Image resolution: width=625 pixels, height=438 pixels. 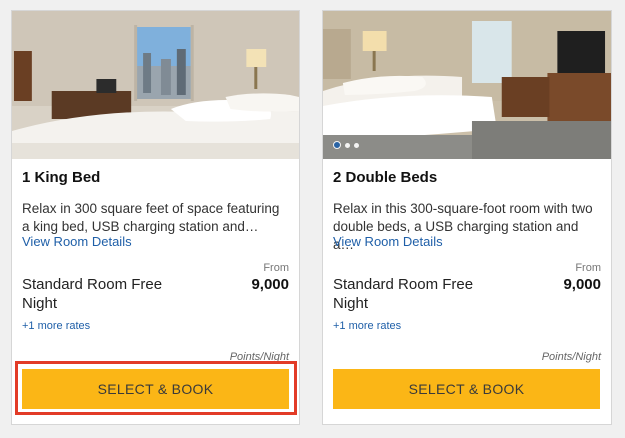 What do you see at coordinates (385, 177) in the screenshot?
I see `room-title: 2 Double Beds` at bounding box center [385, 177].